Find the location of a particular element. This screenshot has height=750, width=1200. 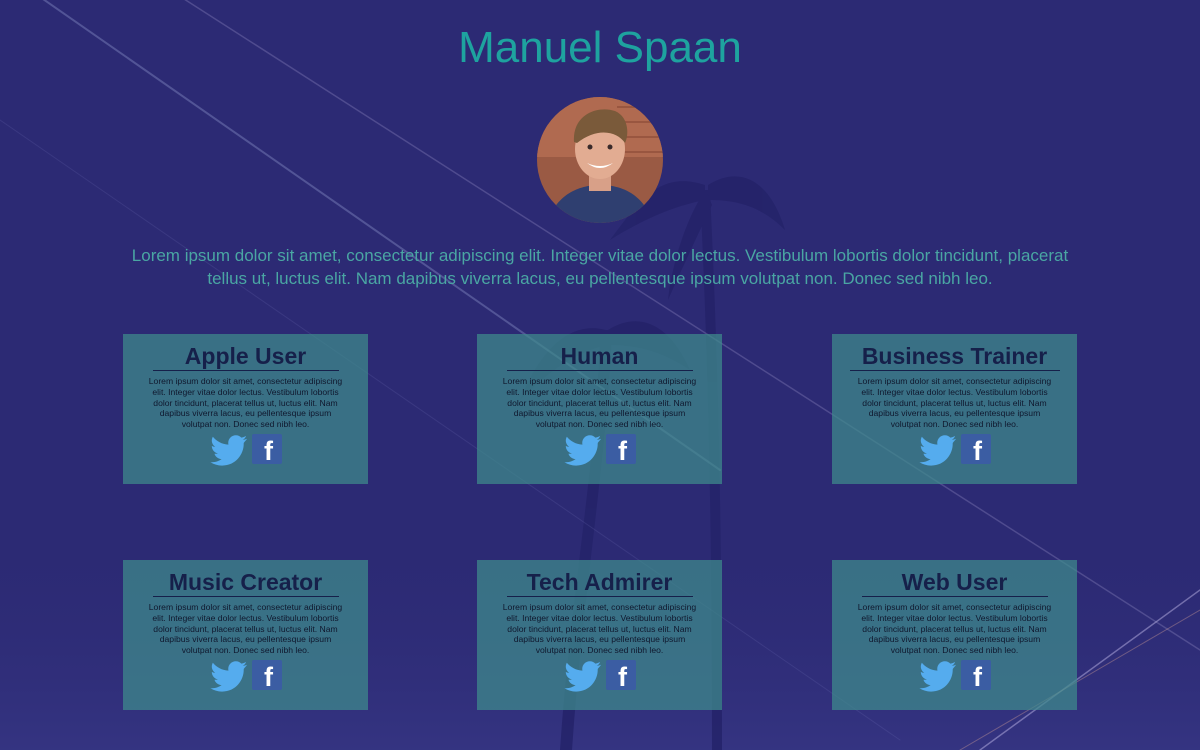

card-title-underline: Business Trainer is located at coordinates (954, 357).